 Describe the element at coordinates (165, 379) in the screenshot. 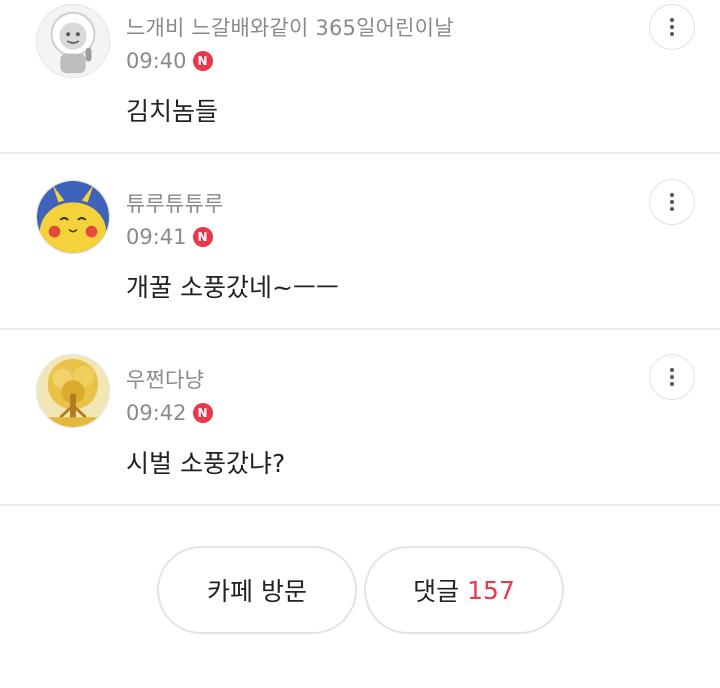

I see `comment-nickname: 우쩐다냥` at that location.